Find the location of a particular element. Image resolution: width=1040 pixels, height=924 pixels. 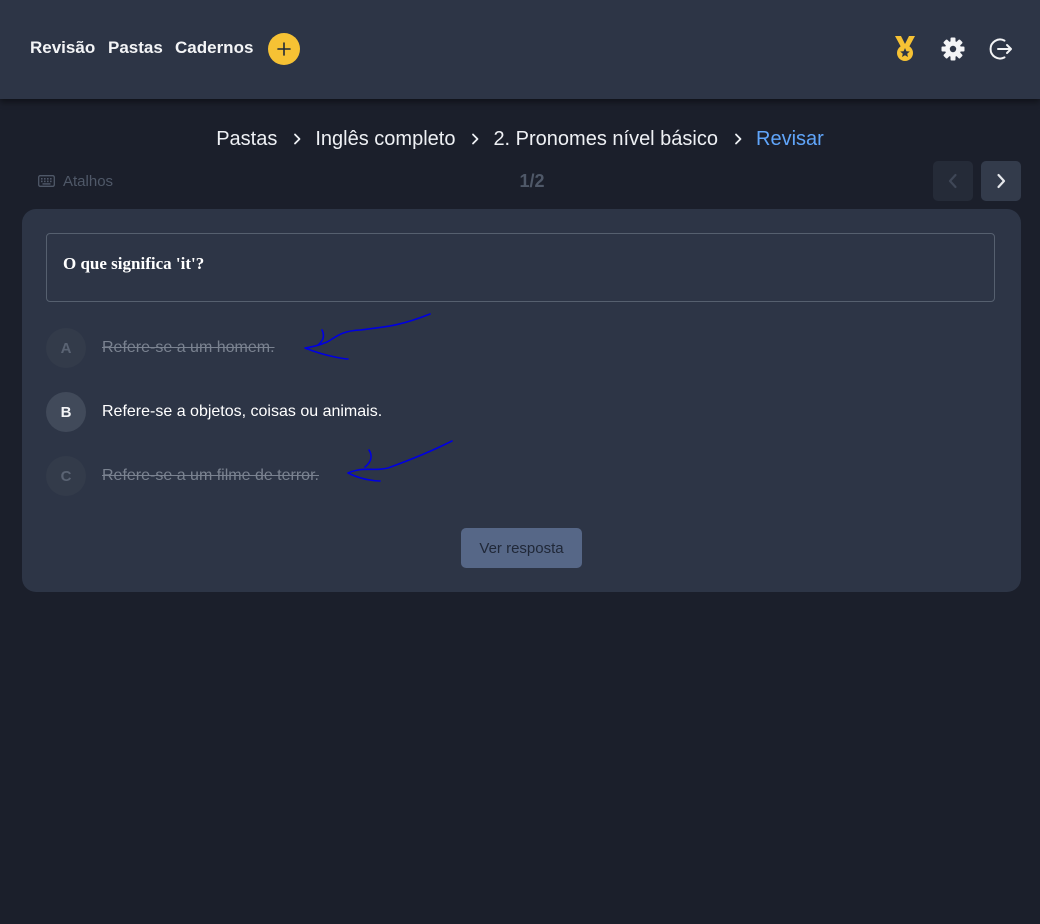

previous-card-button is located at coordinates (953, 181).